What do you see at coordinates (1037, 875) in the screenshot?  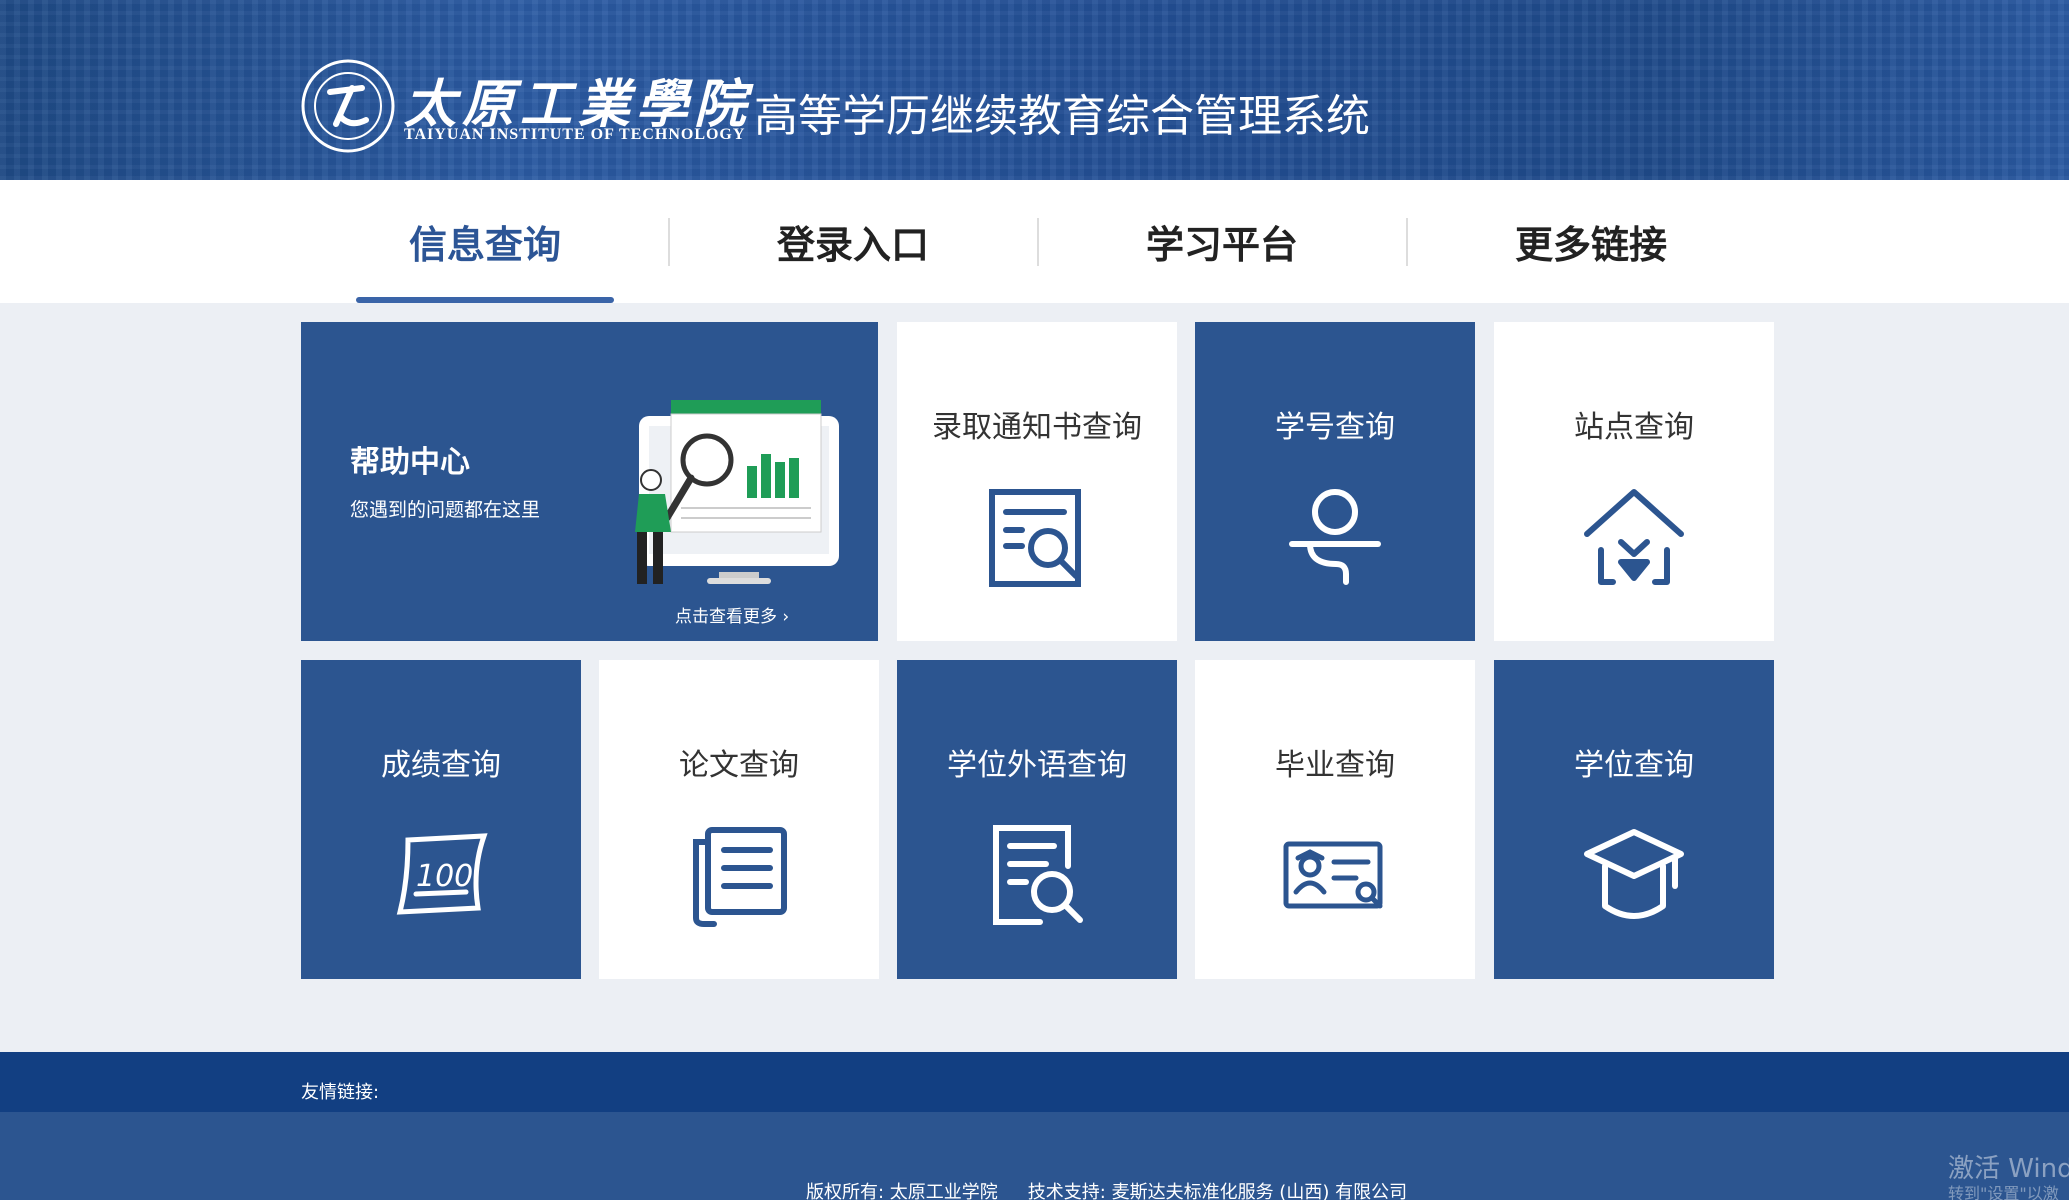 I see `document-search-icon` at bounding box center [1037, 875].